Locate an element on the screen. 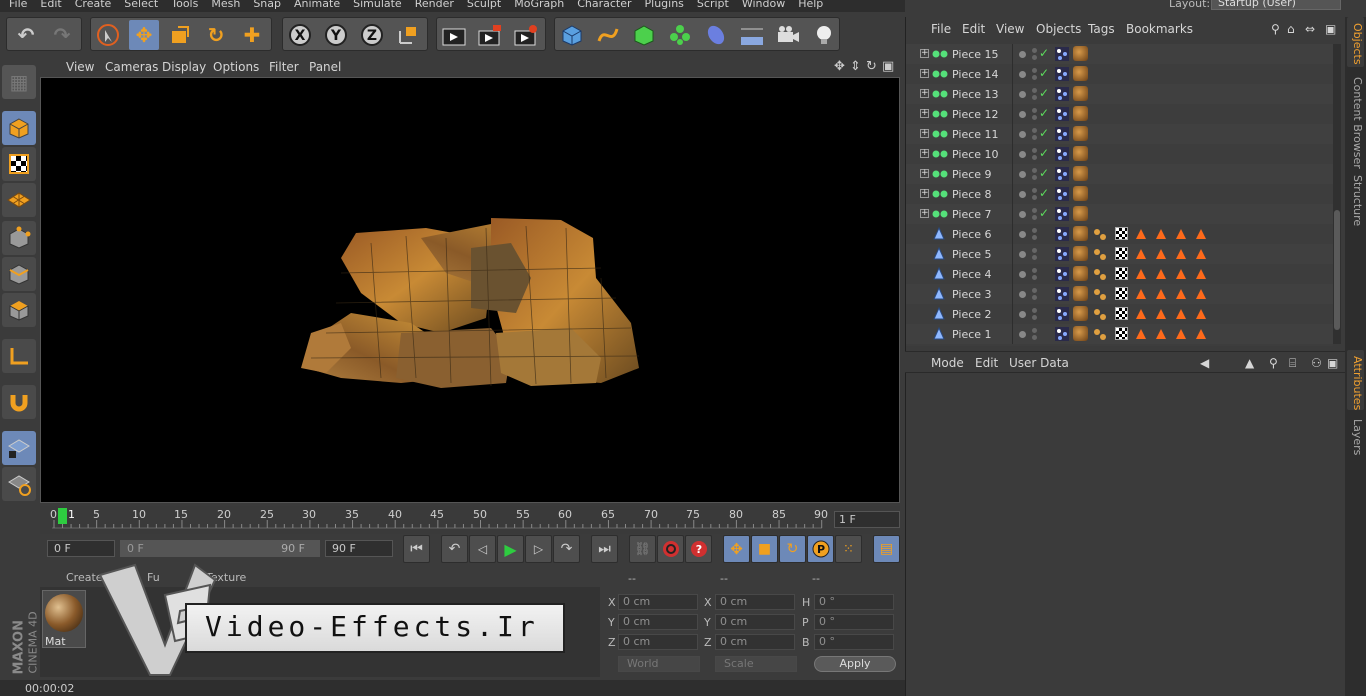 The height and width of the screenshot is (696, 1366). object-home-icon: ⌂ is located at coordinates (1291, 29).